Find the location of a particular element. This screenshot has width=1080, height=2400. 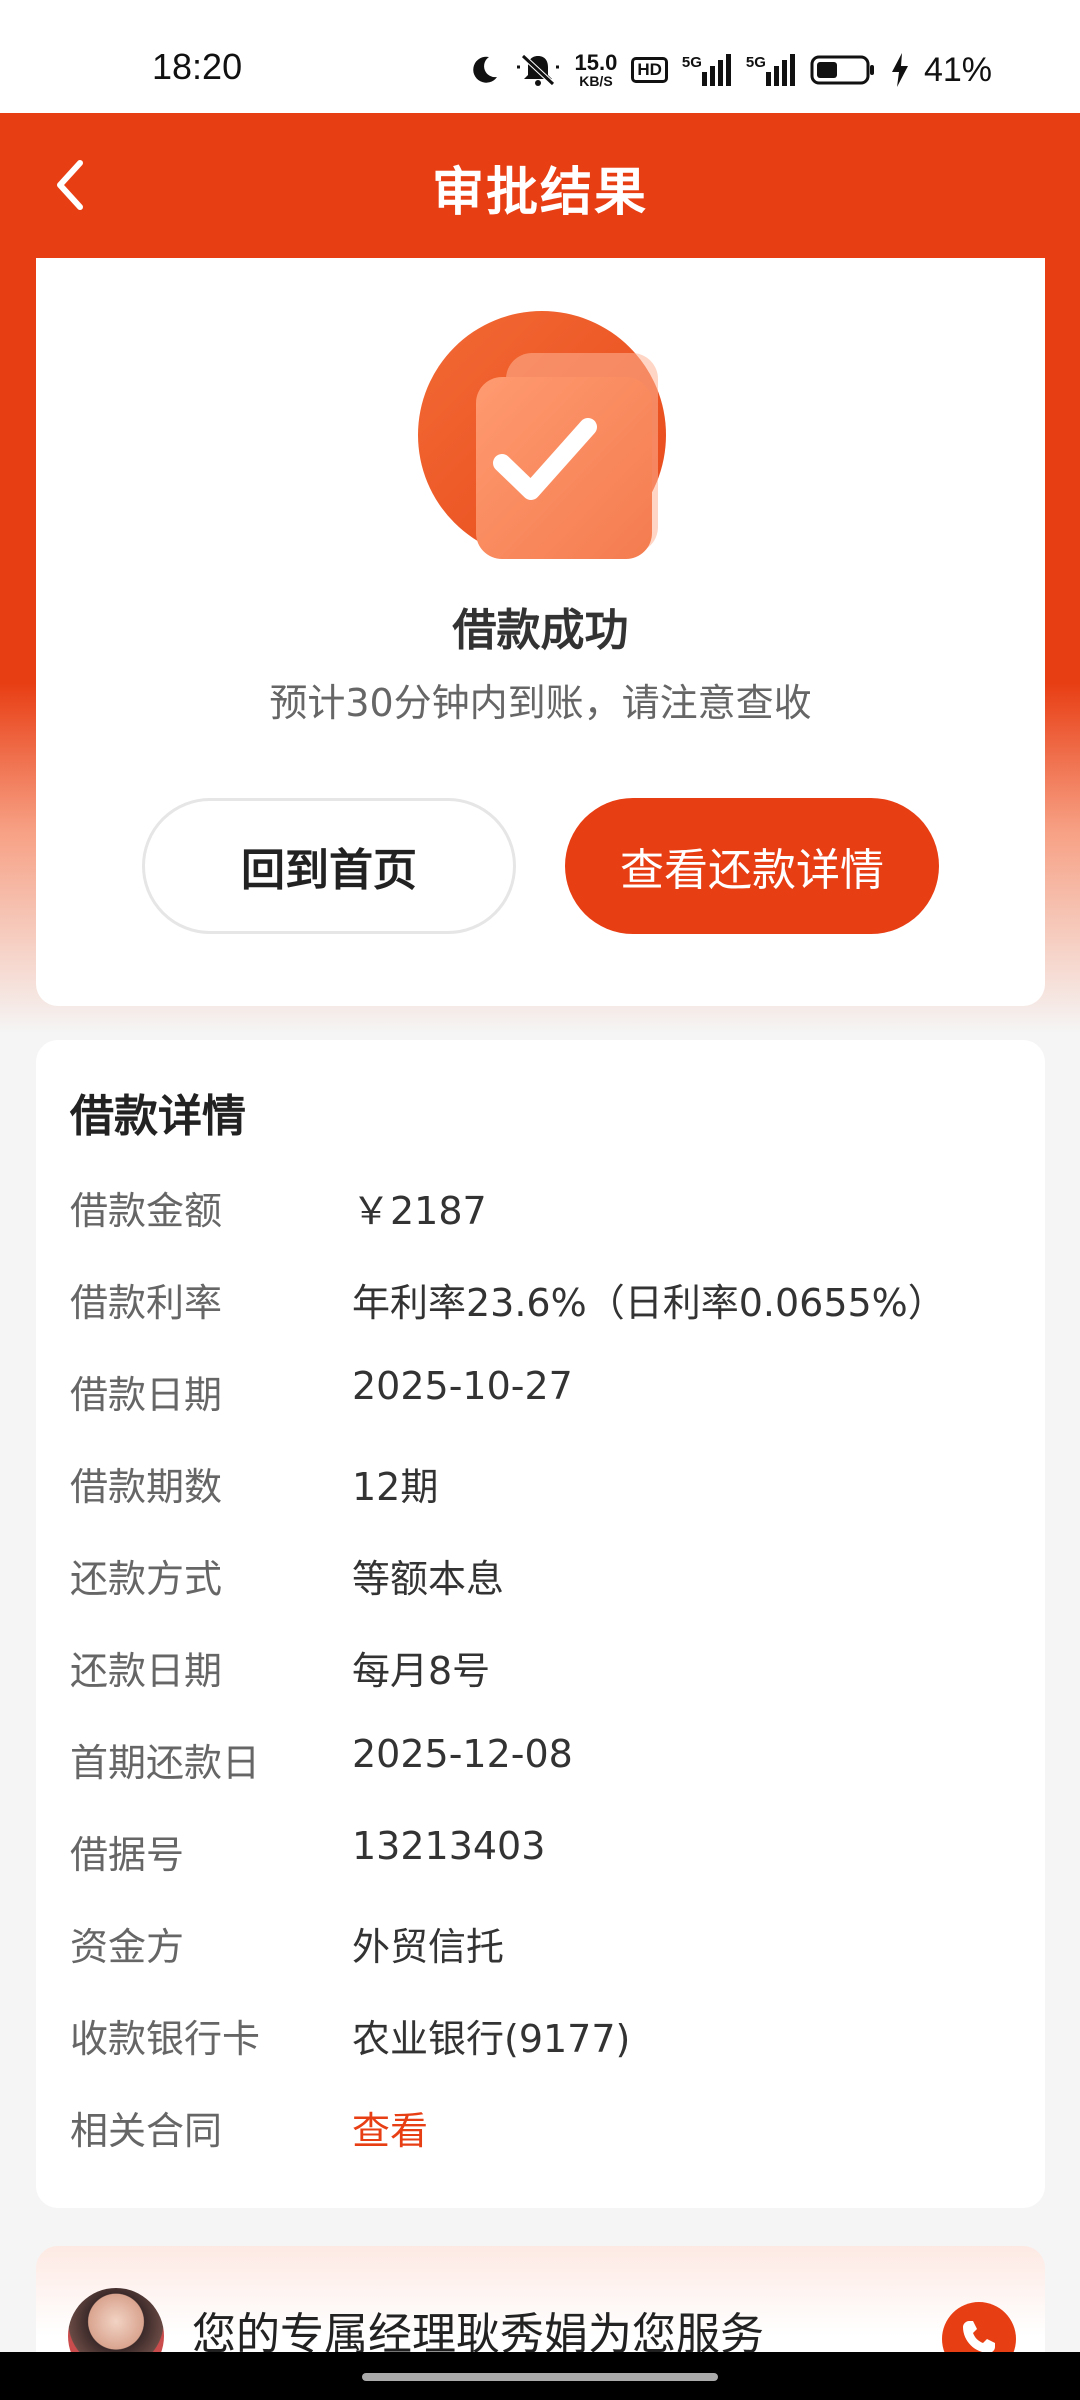

detail-row-method: 还款方式 等额本息 is located at coordinates (540, 1578).